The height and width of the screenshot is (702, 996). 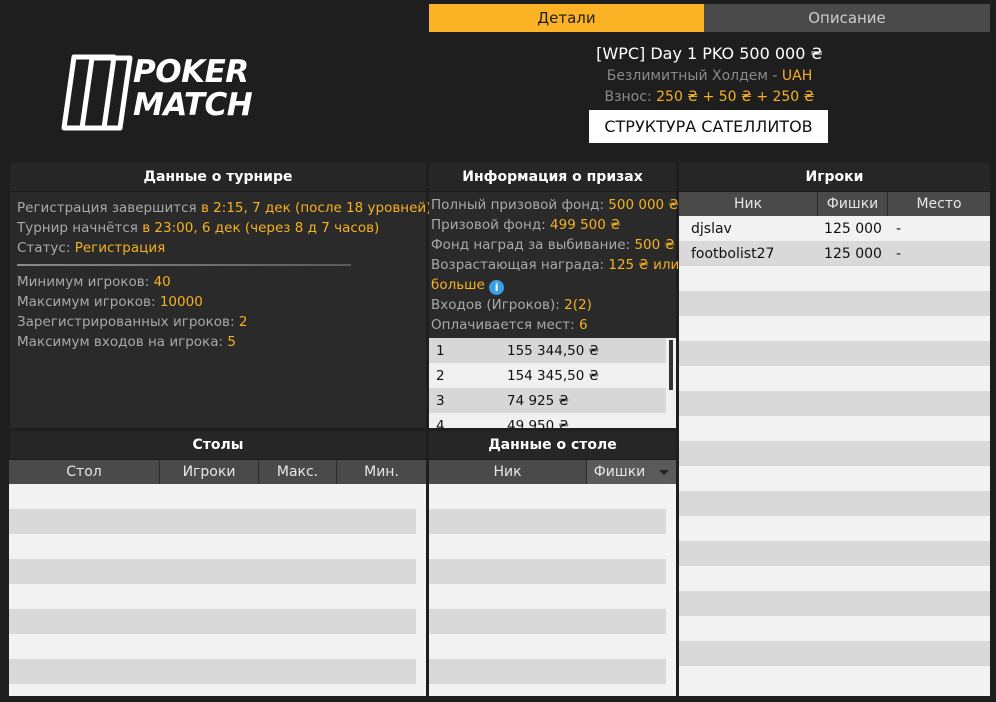 What do you see at coordinates (547, 400) in the screenshot?
I see `table-row: 3 74 925 ₴` at bounding box center [547, 400].